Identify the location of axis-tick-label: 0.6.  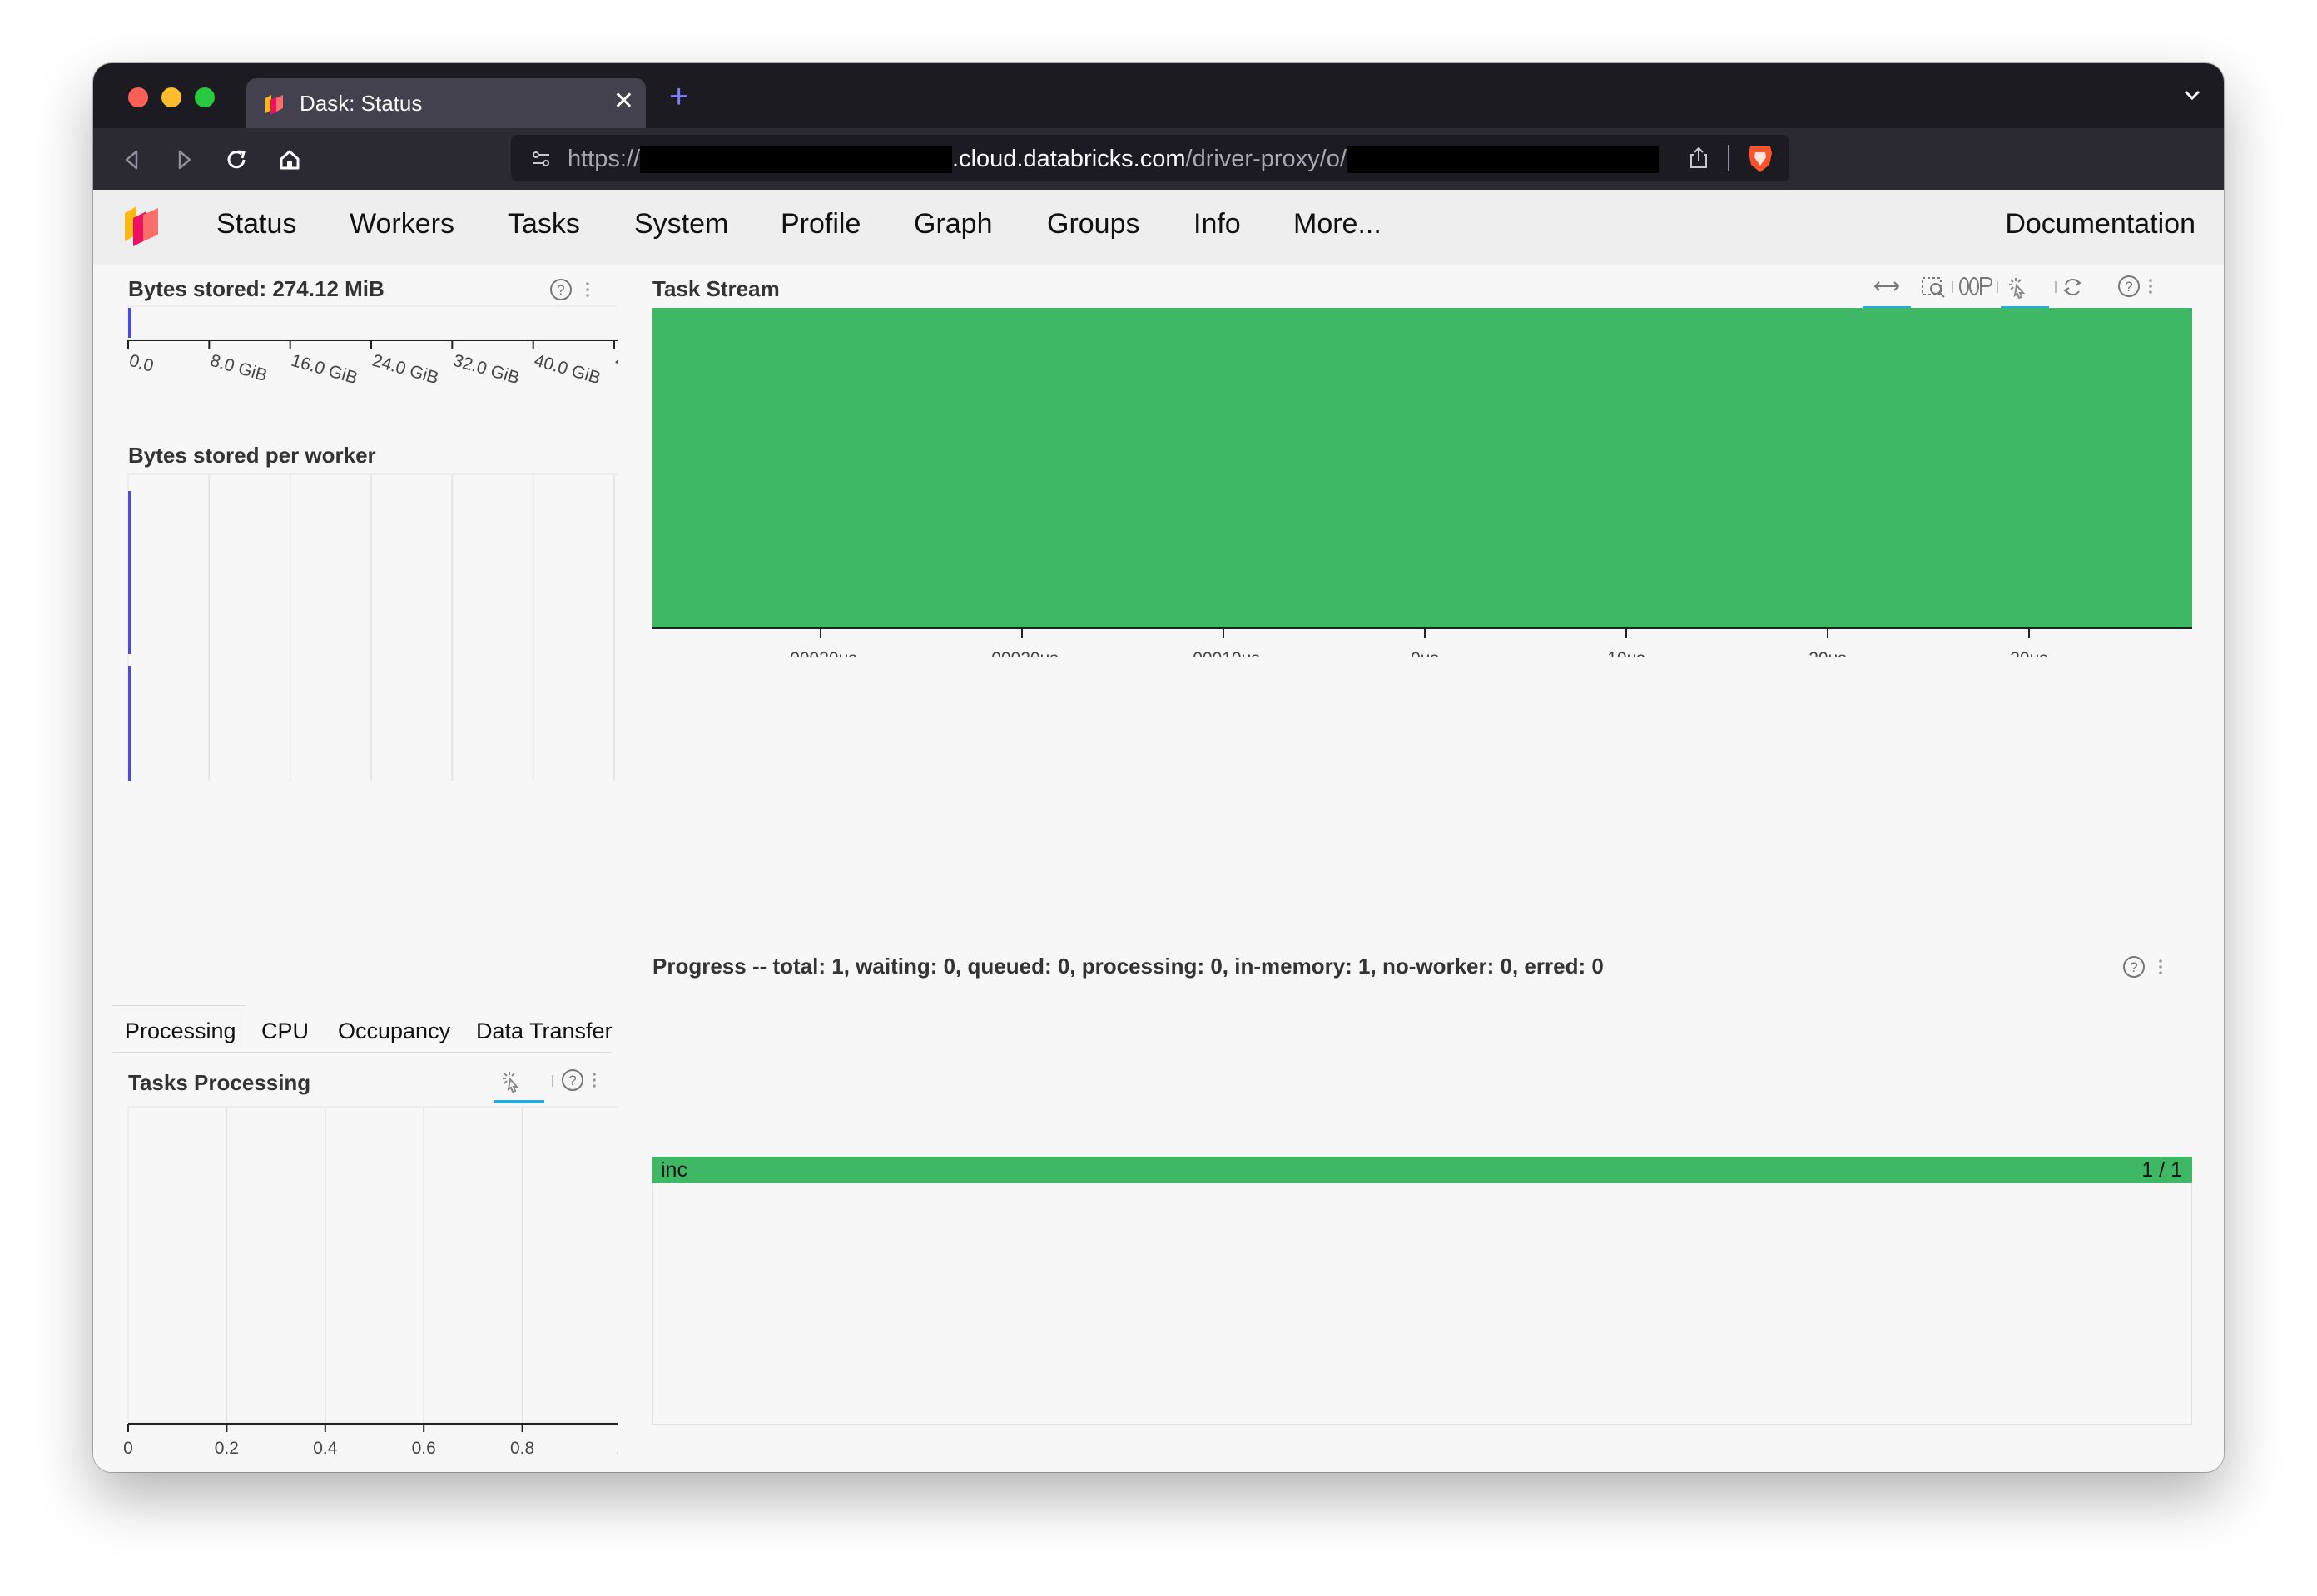
(424, 1447).